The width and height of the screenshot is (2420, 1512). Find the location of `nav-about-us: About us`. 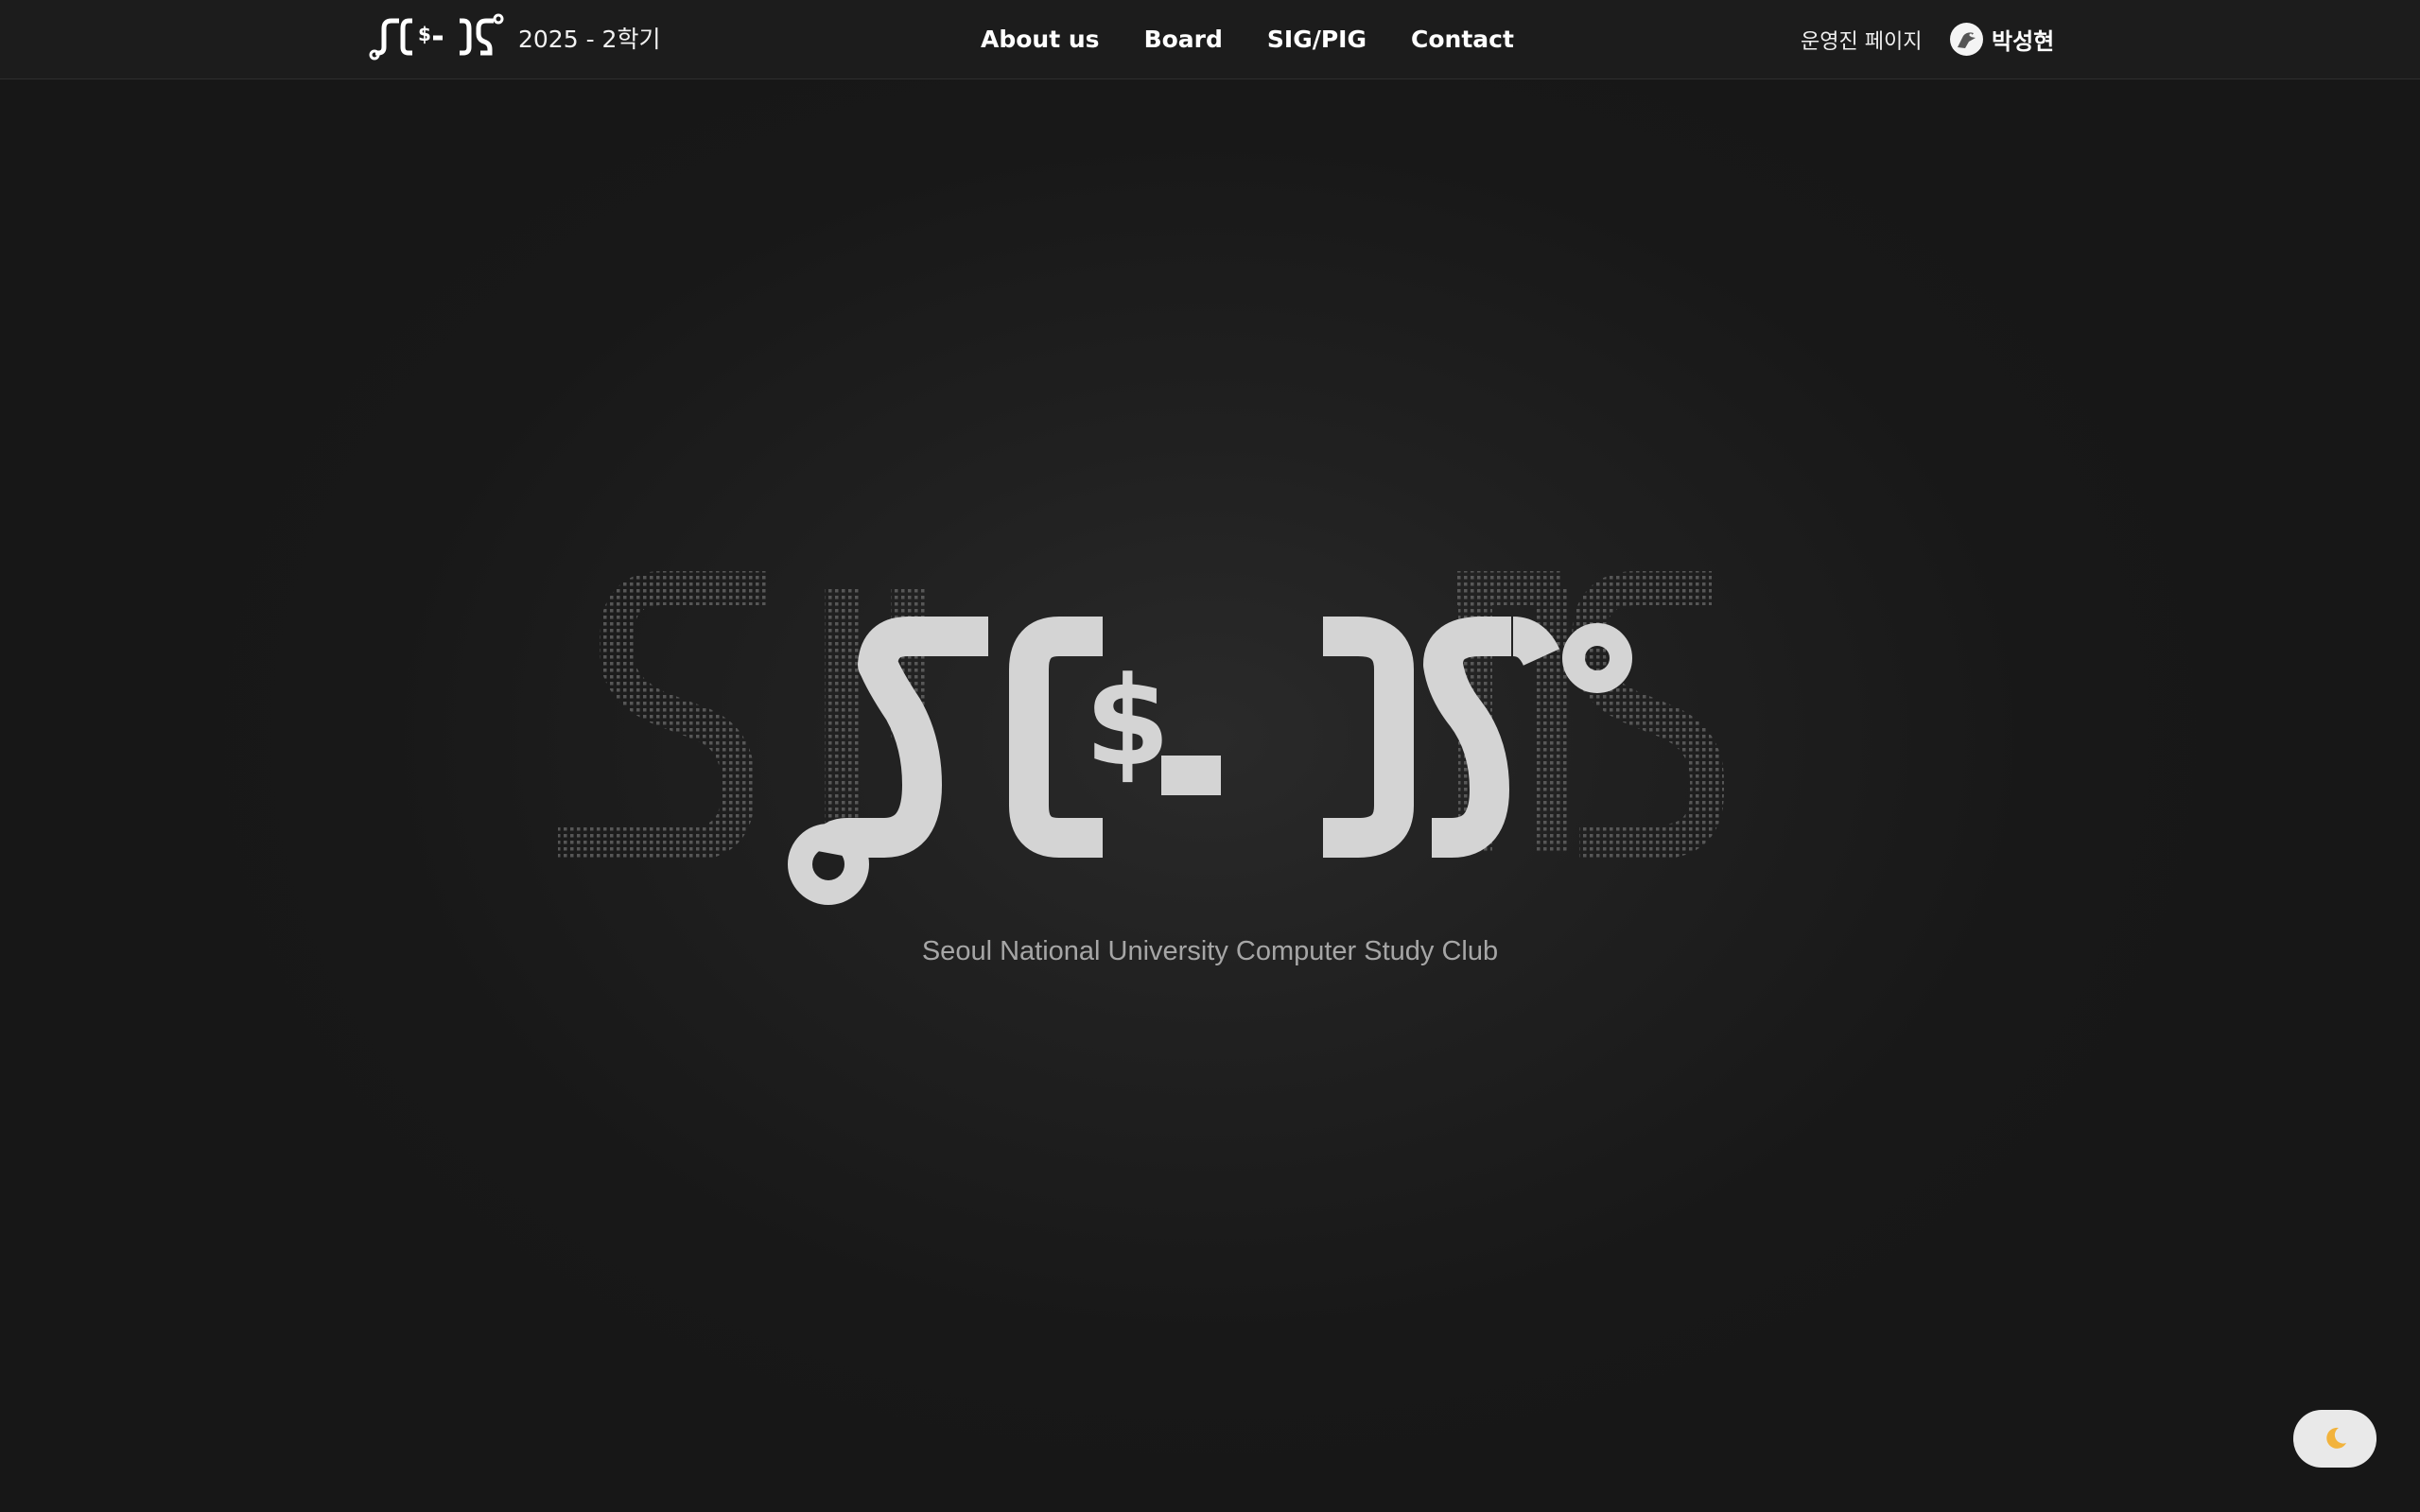

nav-about-us: About us is located at coordinates (1040, 39).